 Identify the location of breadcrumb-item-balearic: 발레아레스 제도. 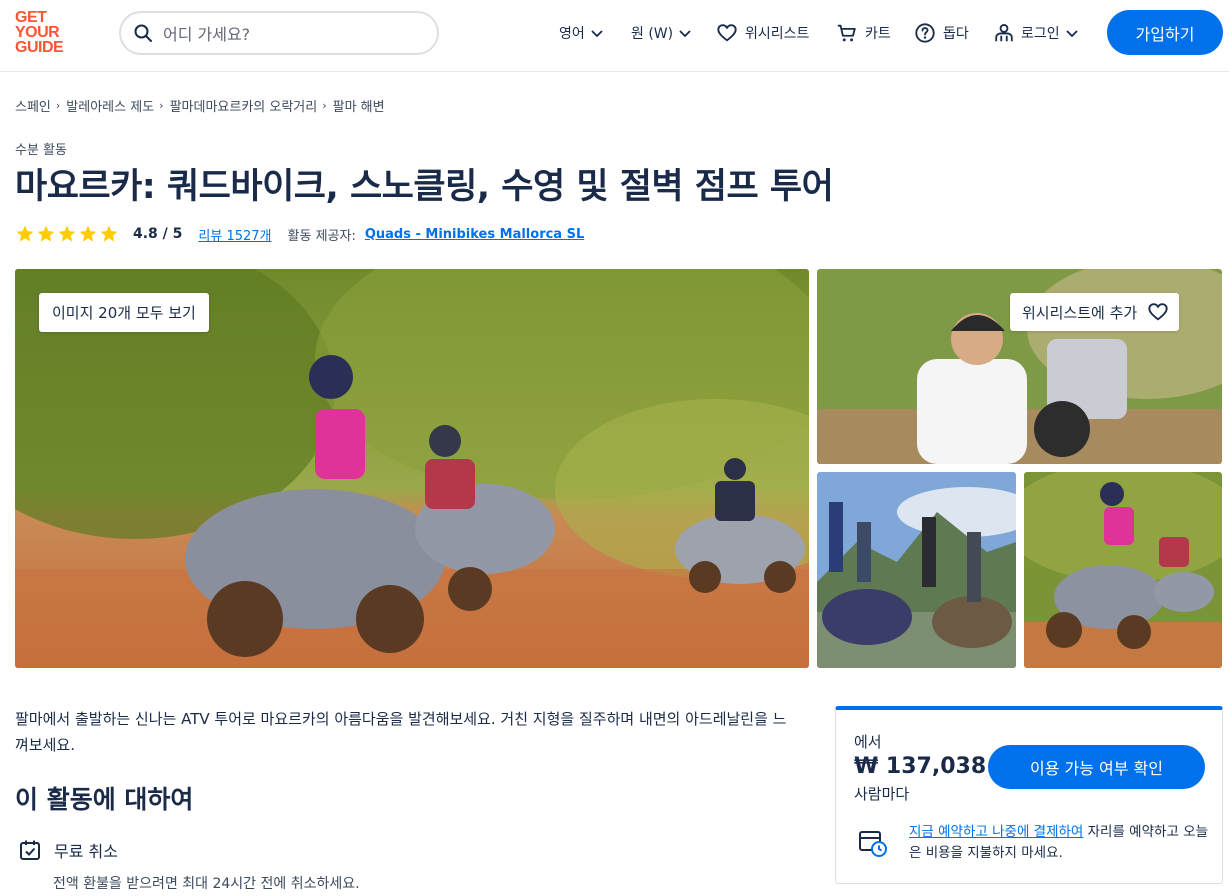
(110, 105).